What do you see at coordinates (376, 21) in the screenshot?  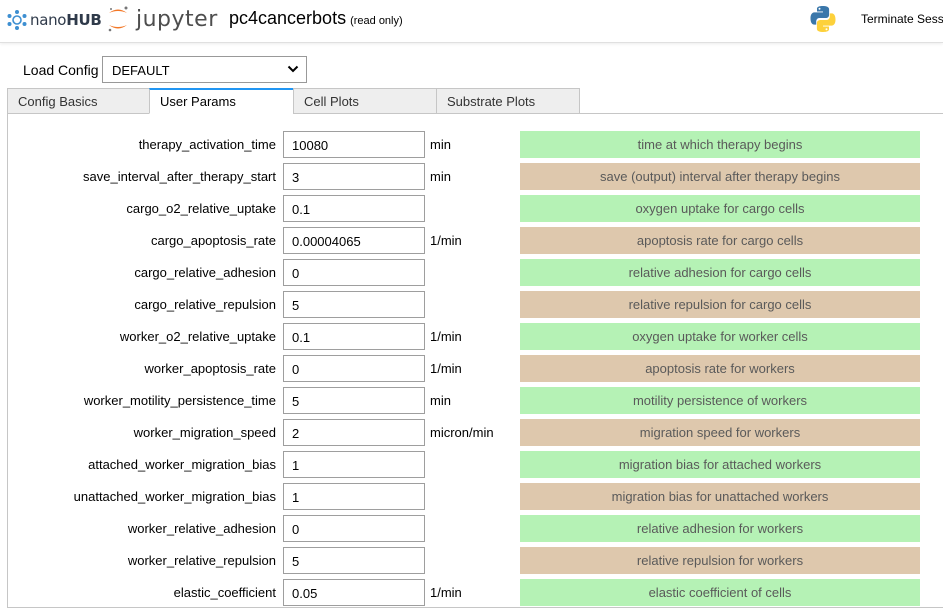 I see `read-only-label: (read only)` at bounding box center [376, 21].